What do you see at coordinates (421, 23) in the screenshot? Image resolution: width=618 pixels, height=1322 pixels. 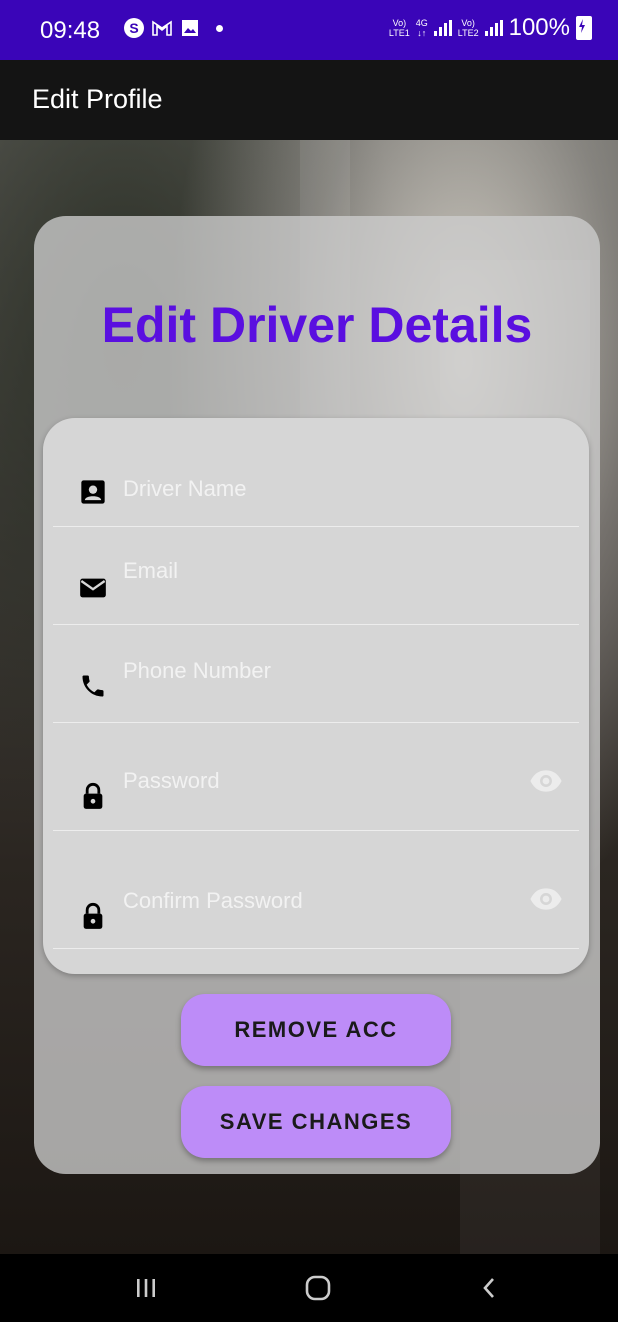 I see `net-label: 4G` at bounding box center [421, 23].